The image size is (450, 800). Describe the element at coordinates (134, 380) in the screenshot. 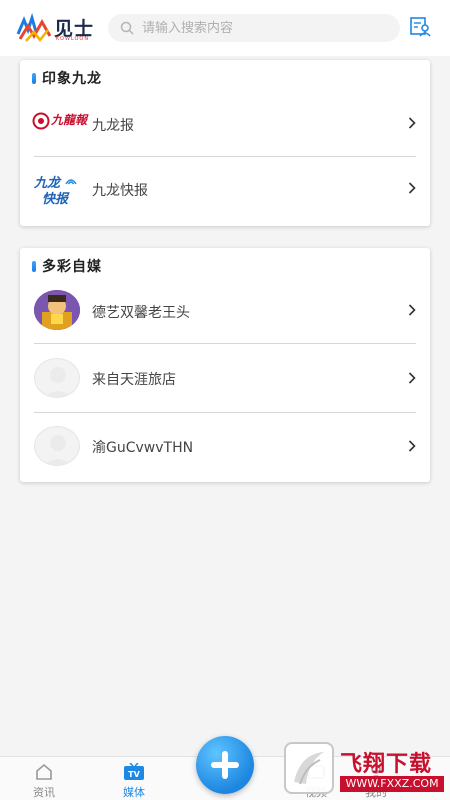

I see `item-label: 来自天涯旅店` at that location.